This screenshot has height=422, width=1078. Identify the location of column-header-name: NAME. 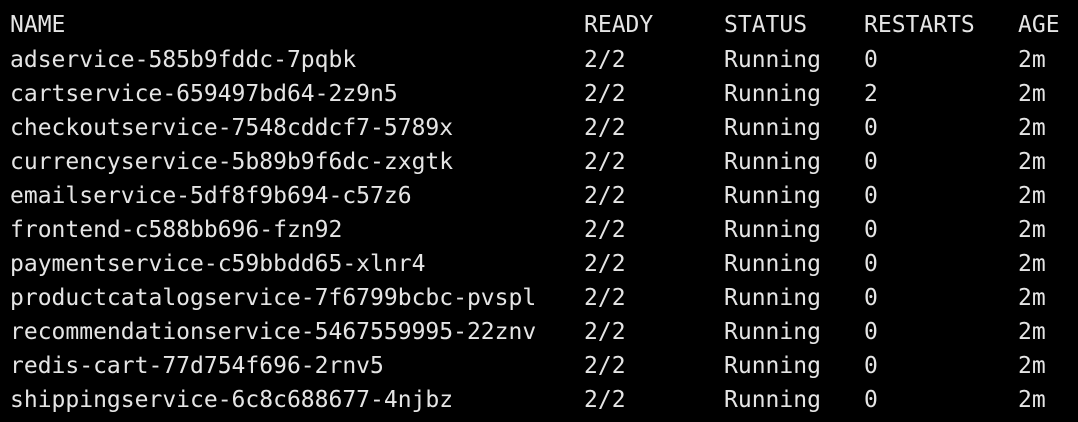
(38, 25).